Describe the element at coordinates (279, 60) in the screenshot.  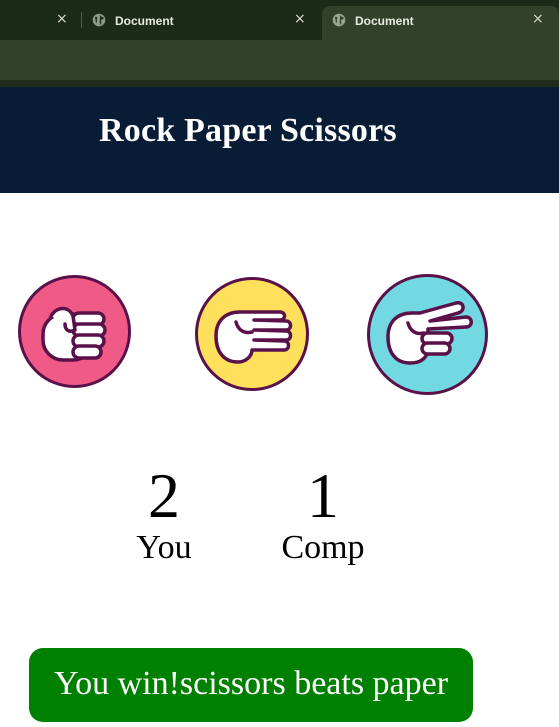
I see `browser-toolbar` at that location.